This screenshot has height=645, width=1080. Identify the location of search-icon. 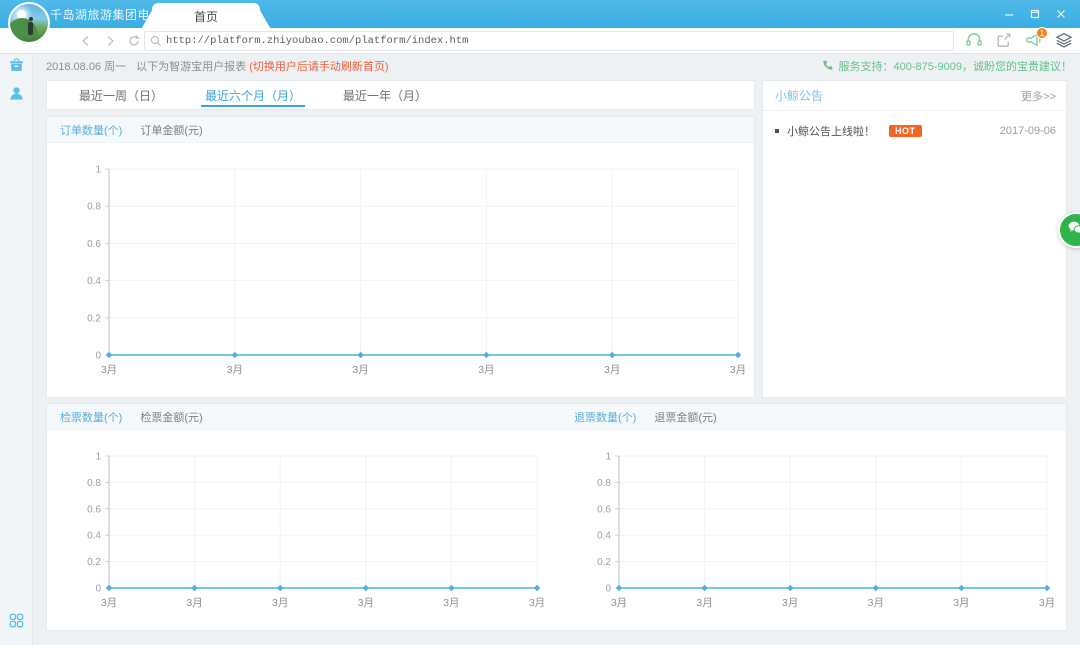
(156, 41).